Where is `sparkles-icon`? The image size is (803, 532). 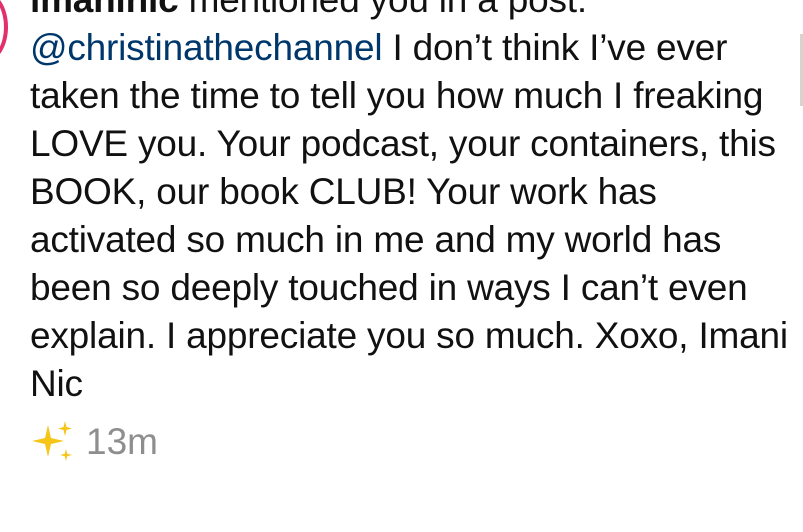
sparkles-icon is located at coordinates (52, 441).